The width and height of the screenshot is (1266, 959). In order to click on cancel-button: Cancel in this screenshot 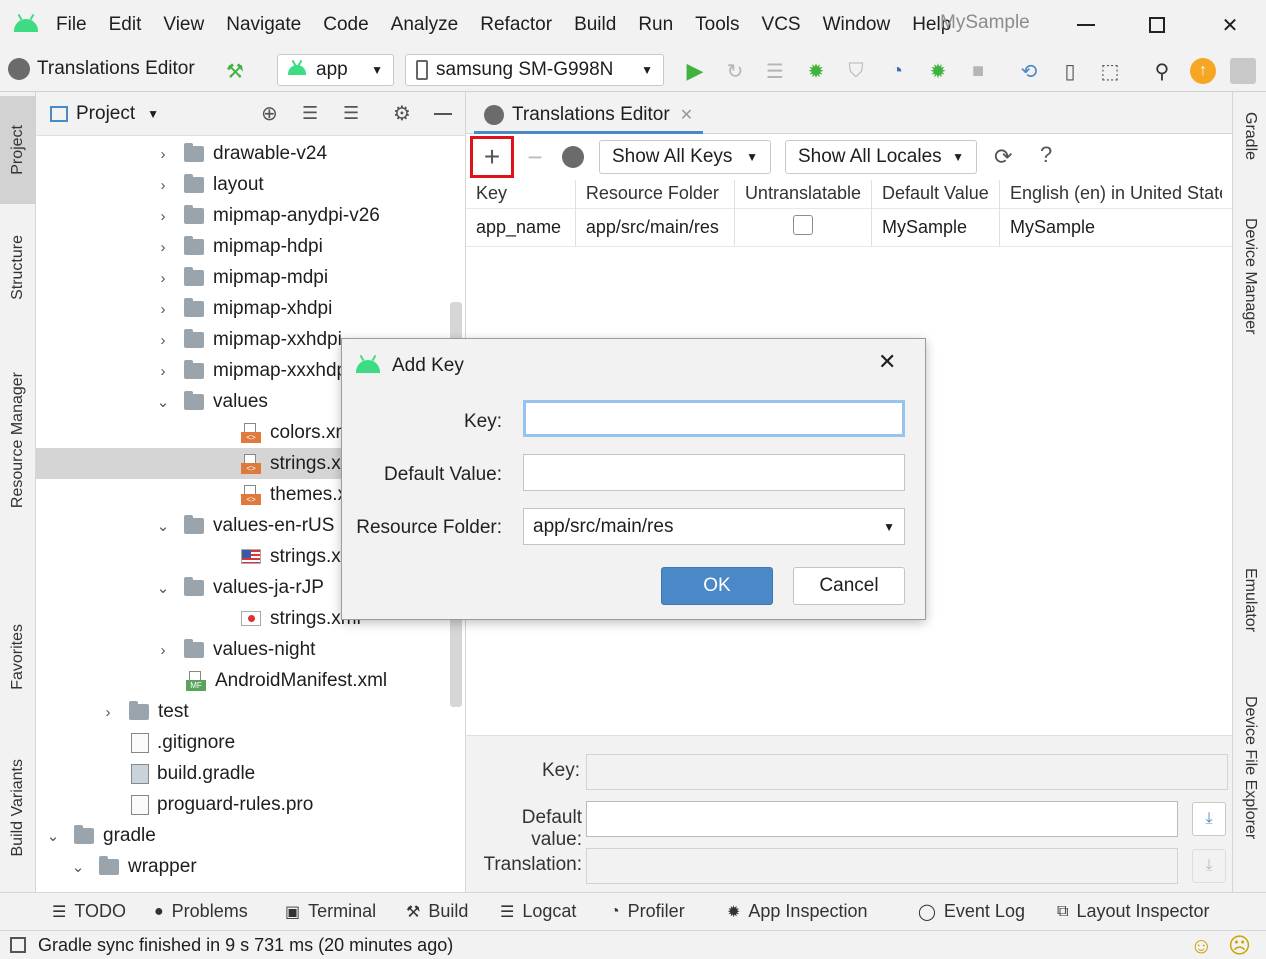, I will do `click(849, 586)`.